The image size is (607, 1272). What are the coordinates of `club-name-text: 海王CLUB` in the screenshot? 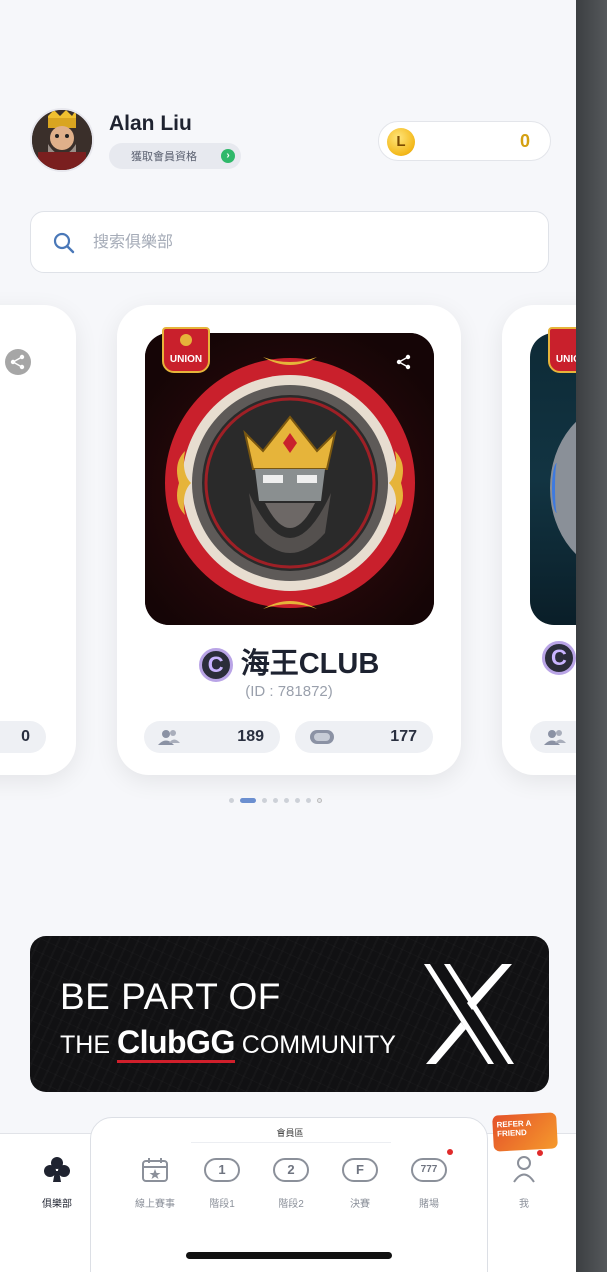 It's located at (310, 664).